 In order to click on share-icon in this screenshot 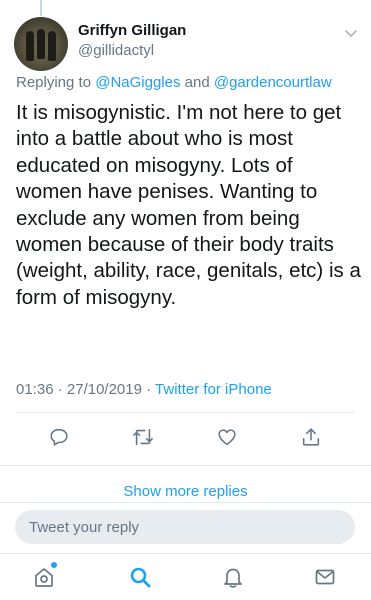, I will do `click(311, 437)`.